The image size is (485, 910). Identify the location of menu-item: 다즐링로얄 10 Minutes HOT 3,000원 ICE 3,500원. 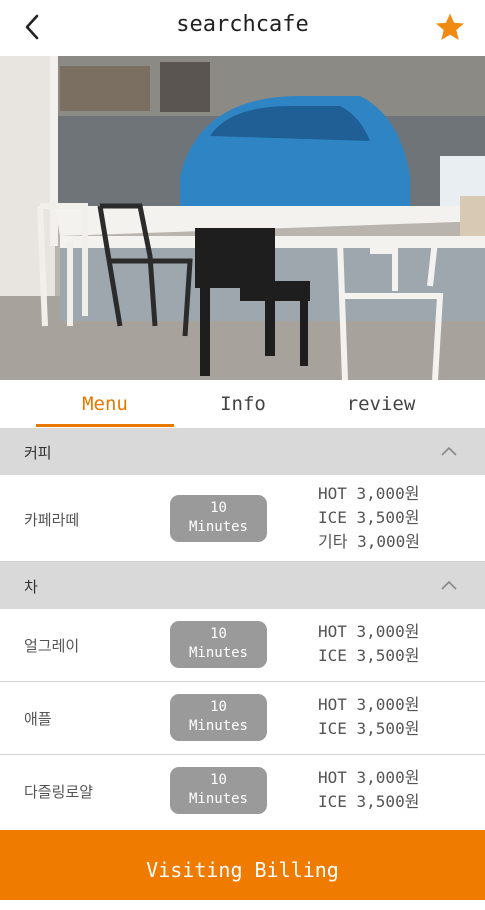
(242, 791).